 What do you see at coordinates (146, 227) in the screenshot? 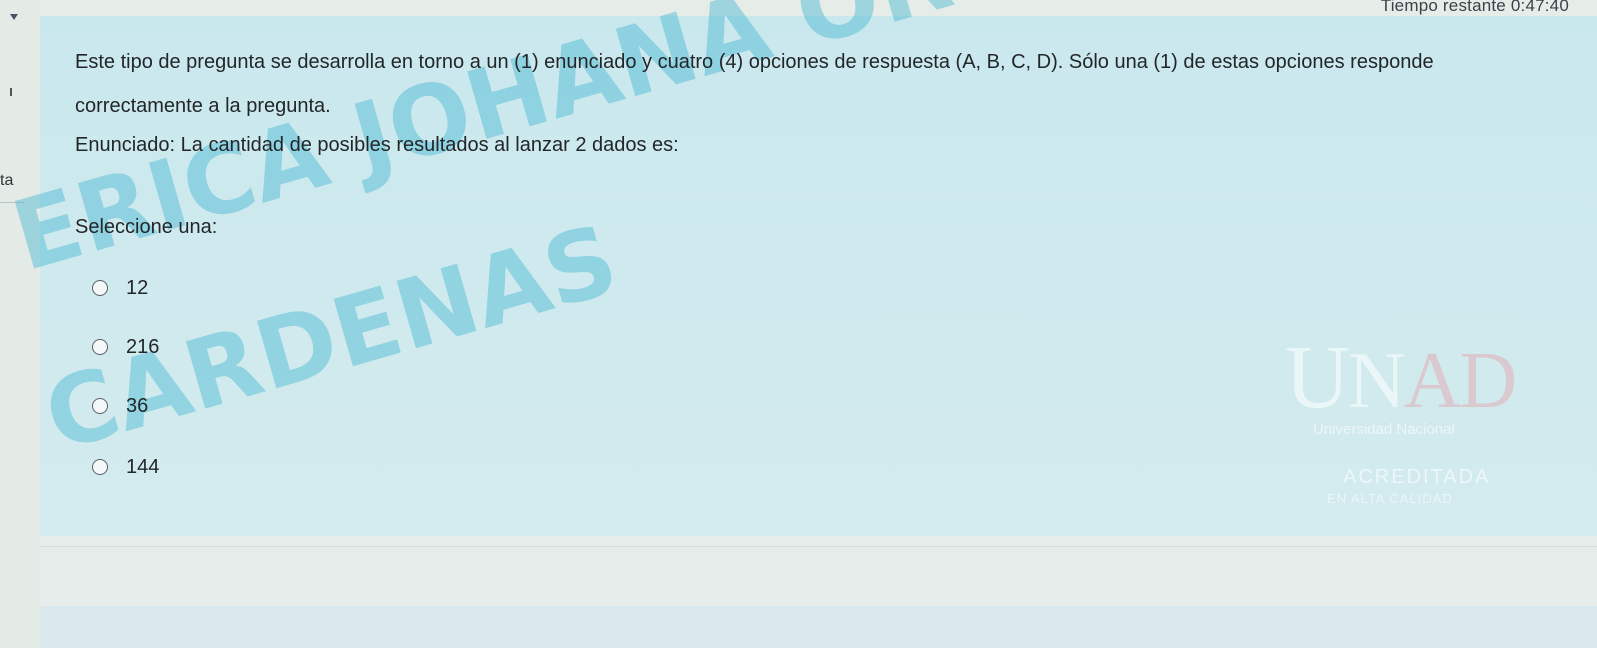
I see `select-prompt: Seleccione una:` at bounding box center [146, 227].